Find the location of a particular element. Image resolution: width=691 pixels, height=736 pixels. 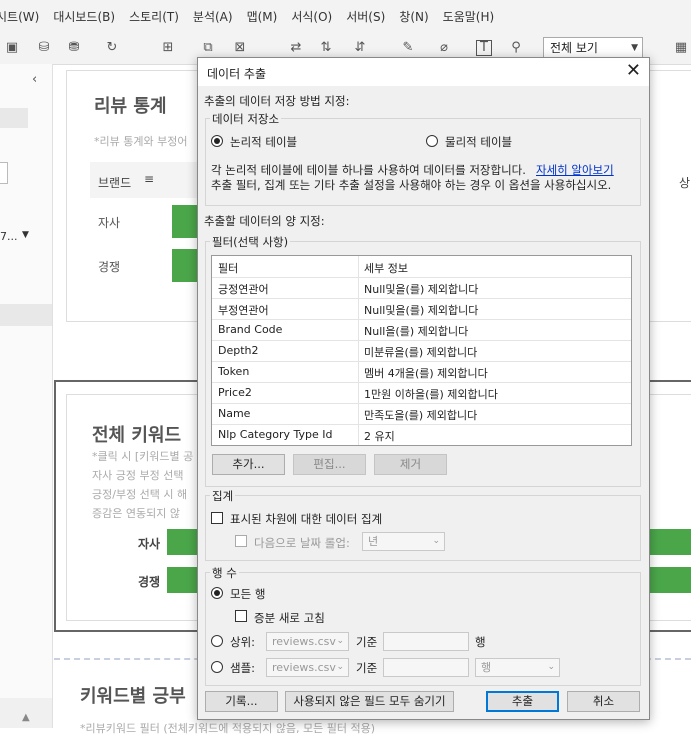

menu-sheet: 시트(W) is located at coordinates (19, 16).